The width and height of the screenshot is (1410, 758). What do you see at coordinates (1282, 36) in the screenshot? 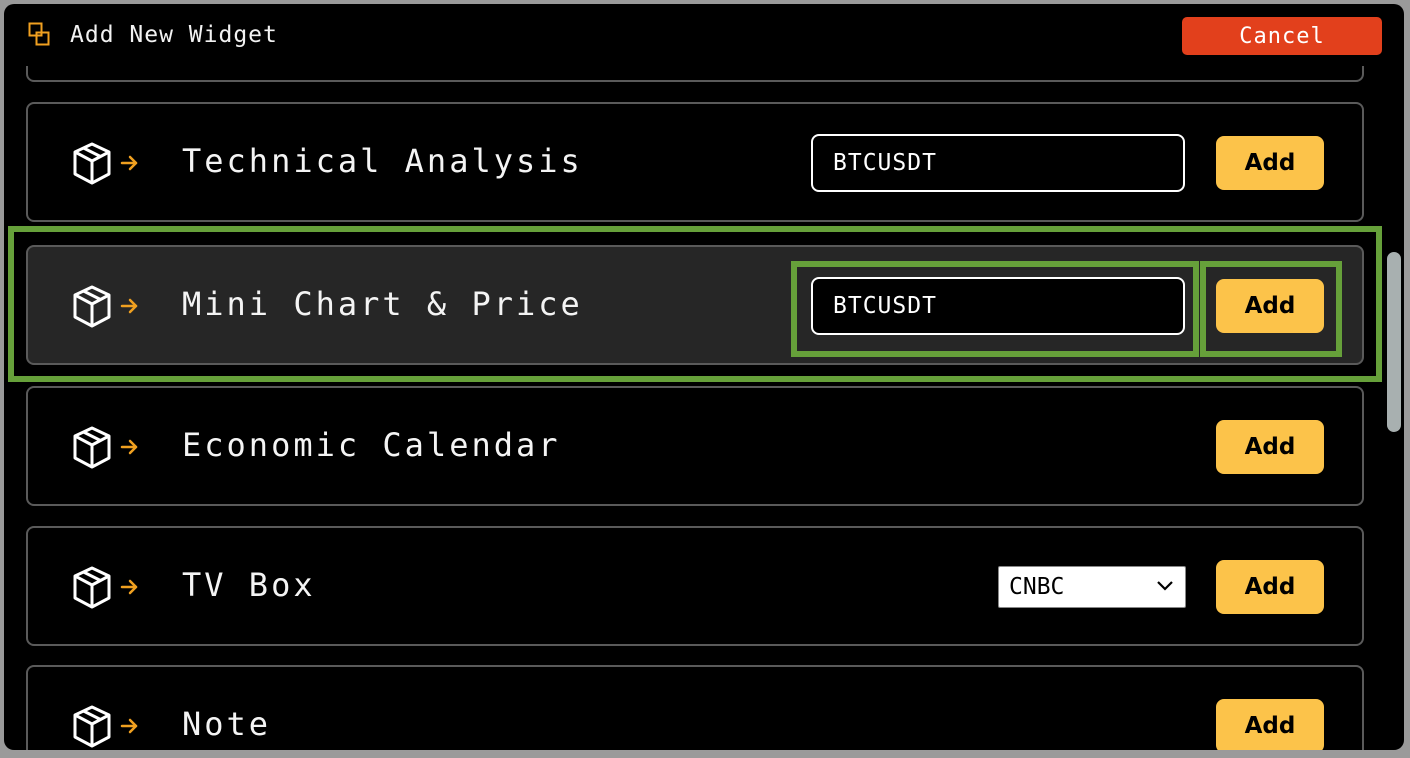
I see `cancel-button: Cancel` at bounding box center [1282, 36].